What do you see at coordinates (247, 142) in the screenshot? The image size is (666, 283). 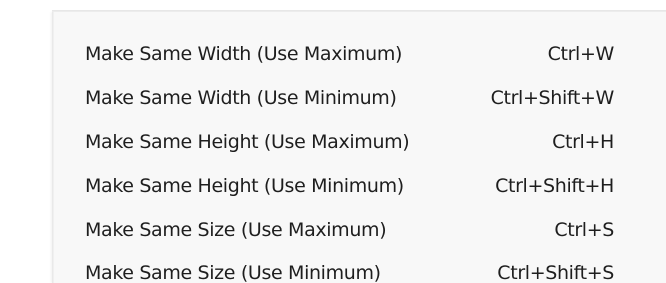 I see `menu-item-label: Make Same Height (Use Maximum)` at bounding box center [247, 142].